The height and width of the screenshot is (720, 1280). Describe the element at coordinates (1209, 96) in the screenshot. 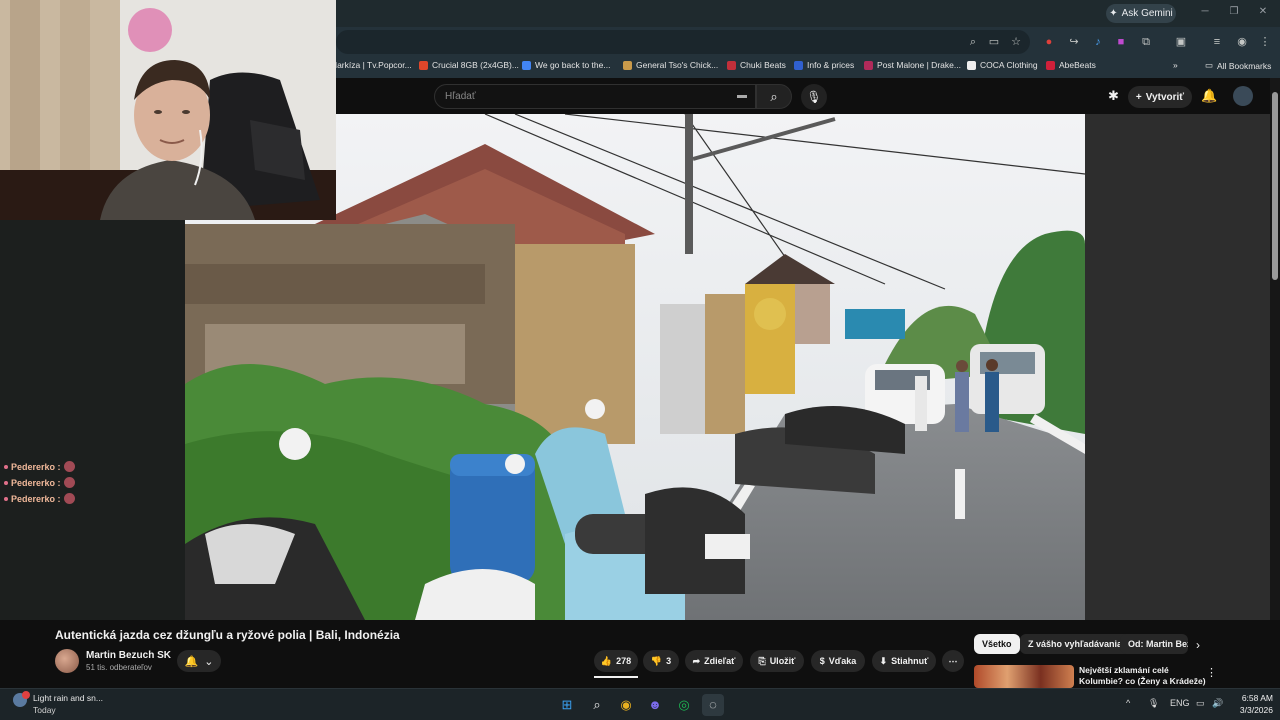

I see `notifications-bell-icon: 🔔` at that location.